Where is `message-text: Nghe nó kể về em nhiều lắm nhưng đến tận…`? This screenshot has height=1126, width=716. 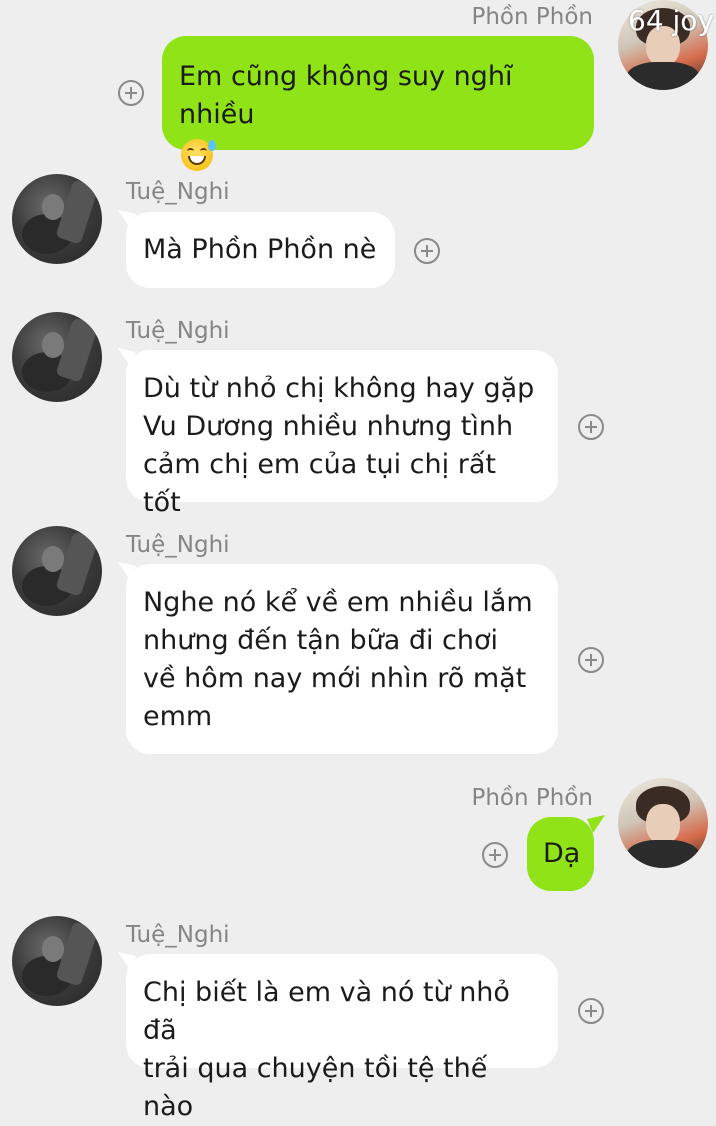 message-text: Nghe nó kể về em nhiều lắm nhưng đến tận… is located at coordinates (338, 659).